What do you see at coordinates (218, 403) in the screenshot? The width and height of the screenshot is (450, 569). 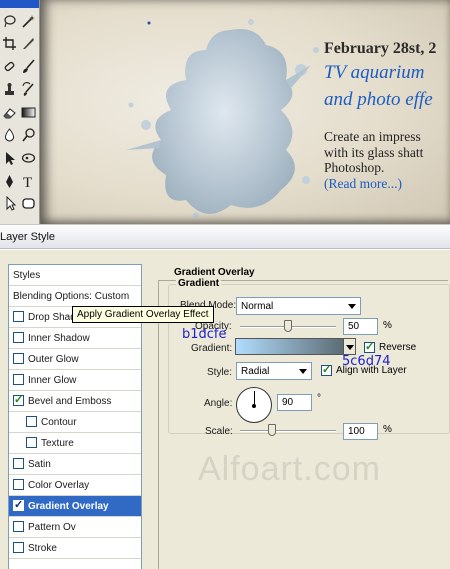 I see `angle-label: Angle:` at bounding box center [218, 403].